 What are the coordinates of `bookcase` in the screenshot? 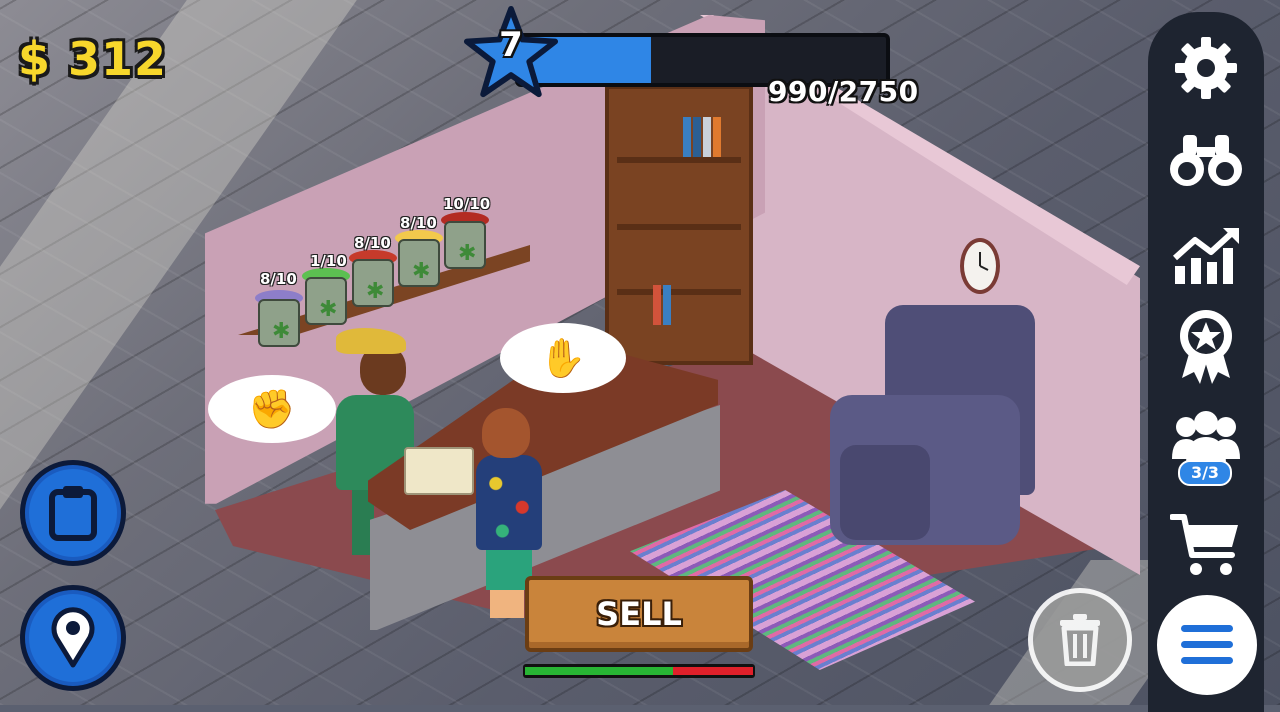 It's located at (679, 225).